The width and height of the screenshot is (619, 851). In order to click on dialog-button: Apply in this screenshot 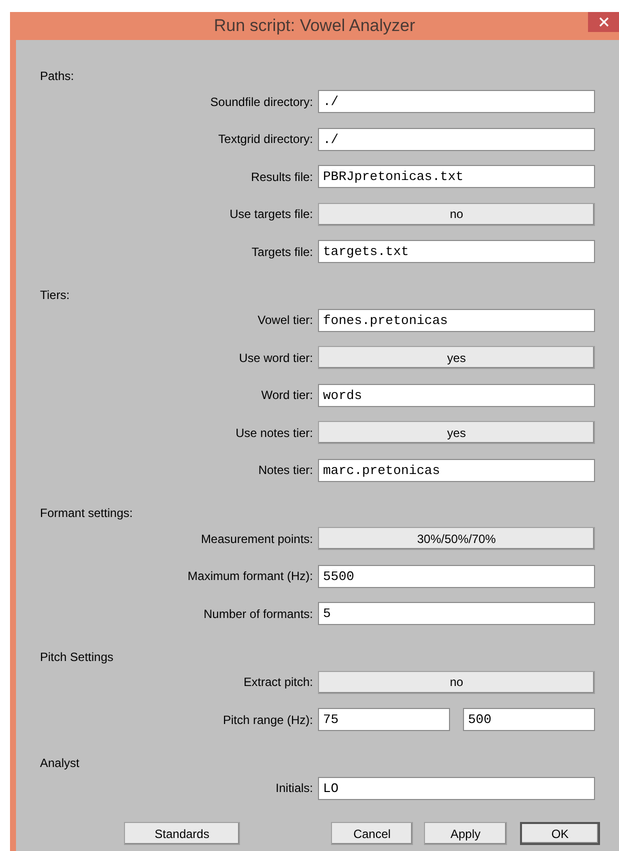, I will do `click(465, 833)`.